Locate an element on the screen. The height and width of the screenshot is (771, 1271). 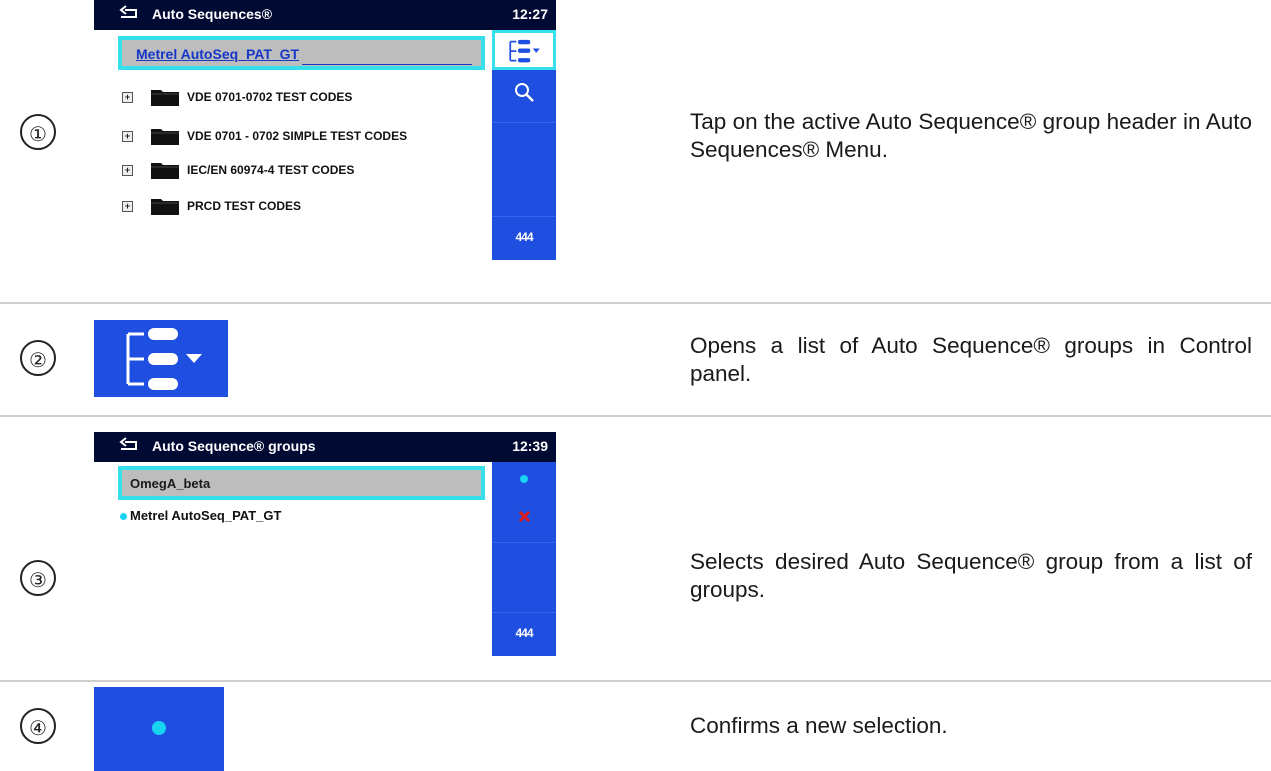
search-icon is located at coordinates (524, 92).